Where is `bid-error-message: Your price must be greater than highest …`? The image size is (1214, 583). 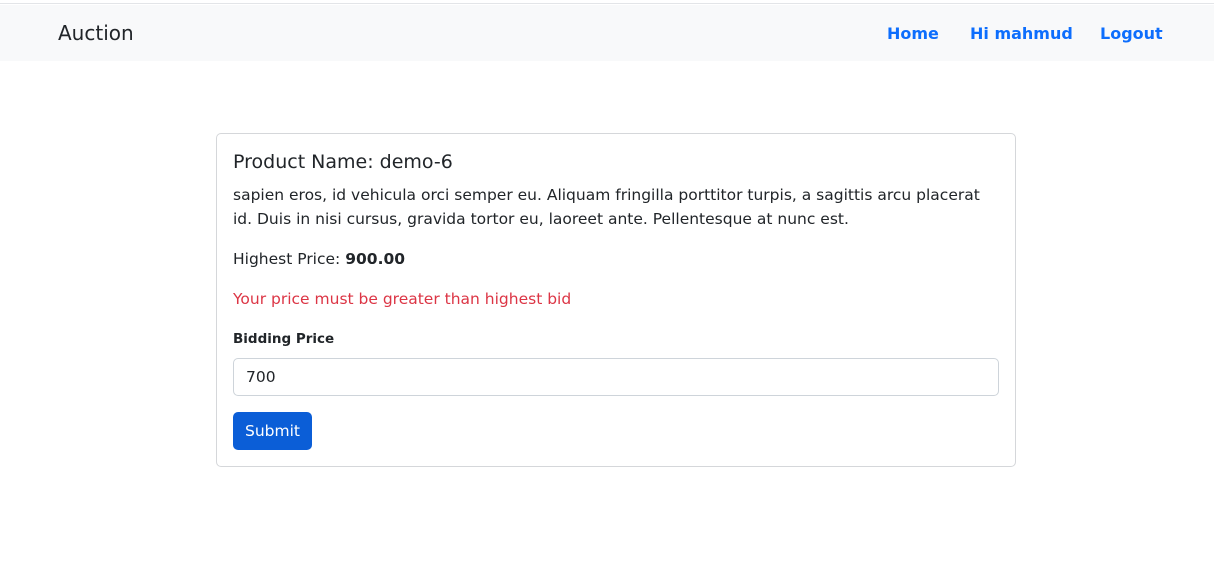 bid-error-message: Your price must be greater than highest … is located at coordinates (402, 299).